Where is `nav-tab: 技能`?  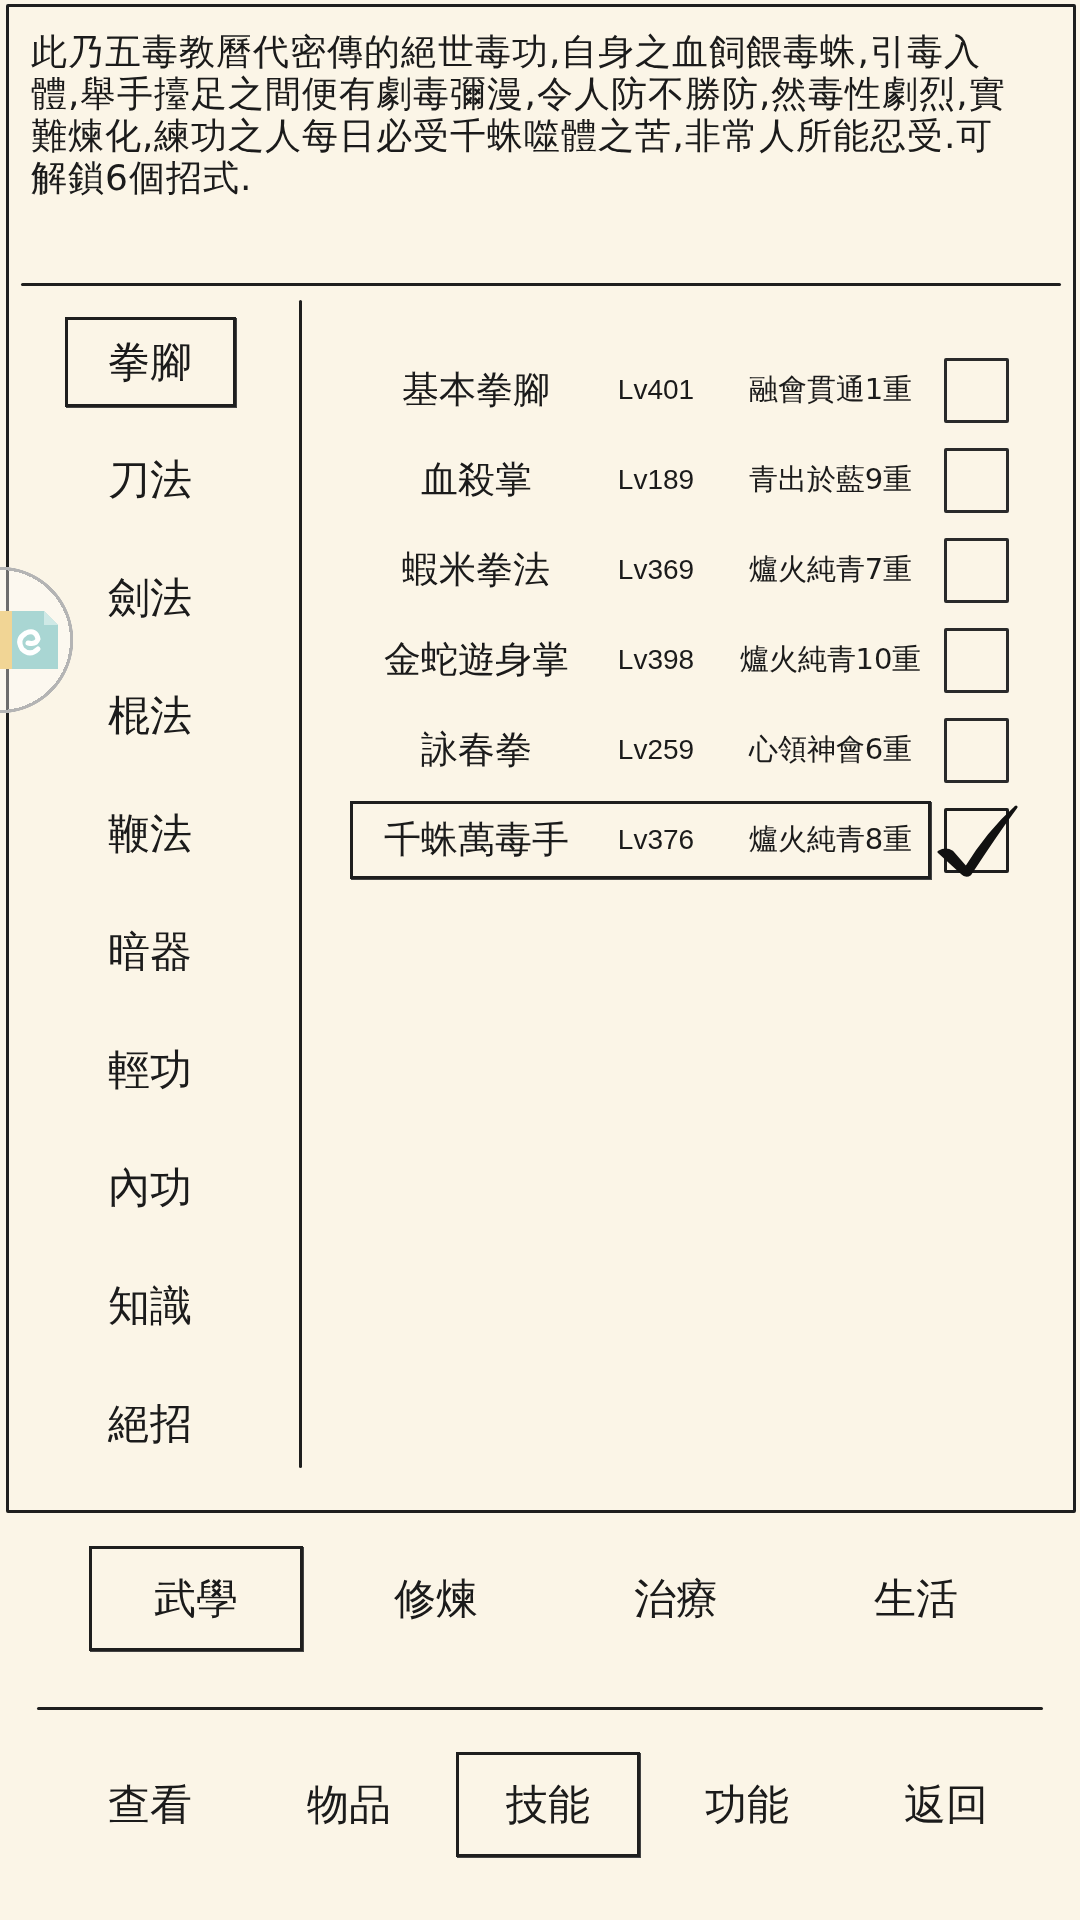 nav-tab: 技能 is located at coordinates (547, 1804).